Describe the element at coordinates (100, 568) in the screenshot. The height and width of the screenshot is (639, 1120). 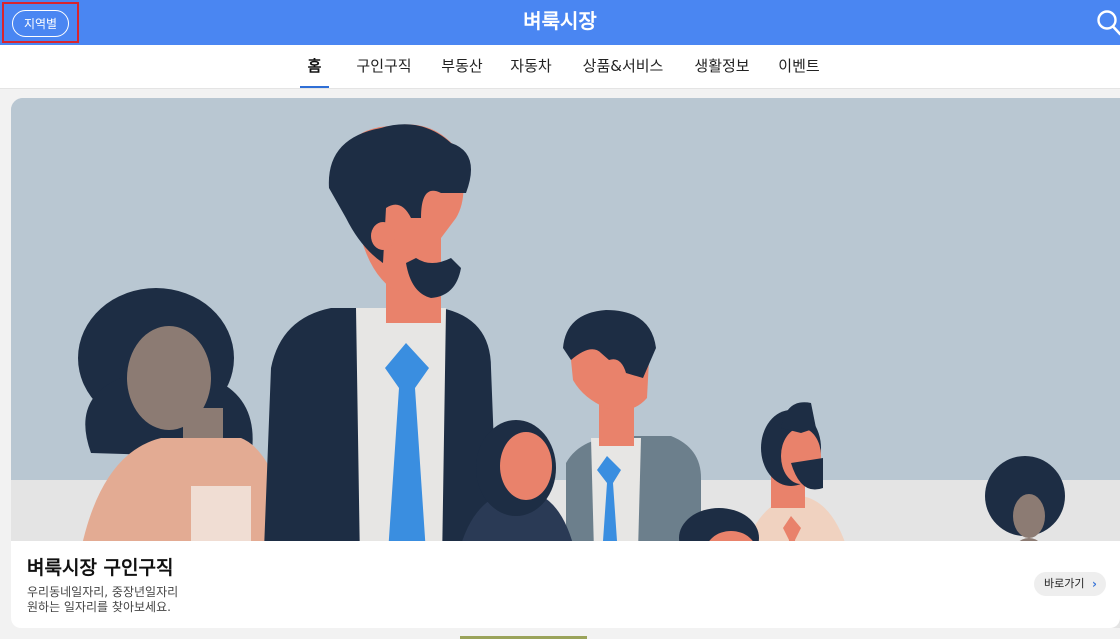
I see `banner-title: 벼룩시장 구인구직` at that location.